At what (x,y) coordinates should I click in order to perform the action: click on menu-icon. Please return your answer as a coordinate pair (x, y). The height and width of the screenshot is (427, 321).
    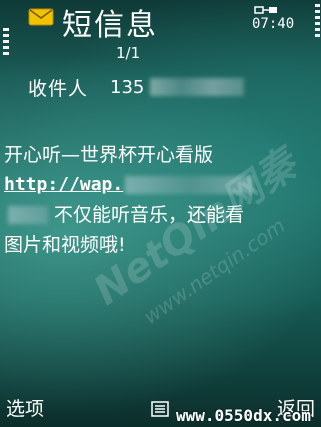
    Looking at the image, I should click on (160, 409).